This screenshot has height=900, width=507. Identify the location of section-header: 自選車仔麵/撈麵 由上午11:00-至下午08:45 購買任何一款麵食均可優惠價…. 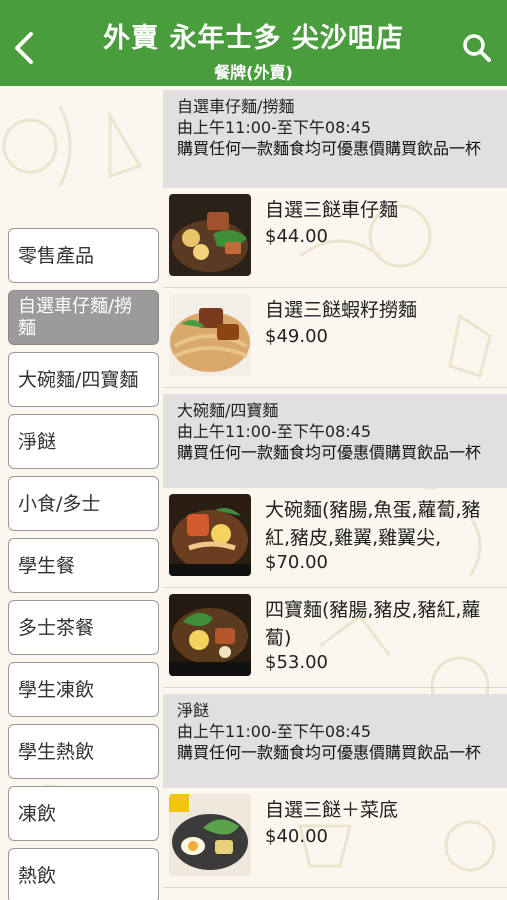
(335, 139).